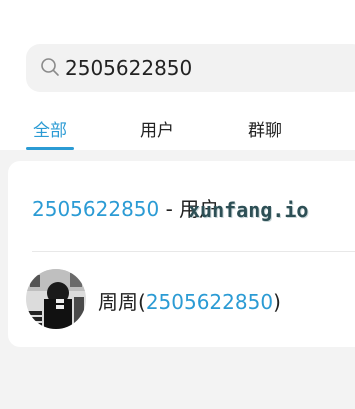 The image size is (355, 409). I want to click on watermark: xunfang.io, so click(248, 210).